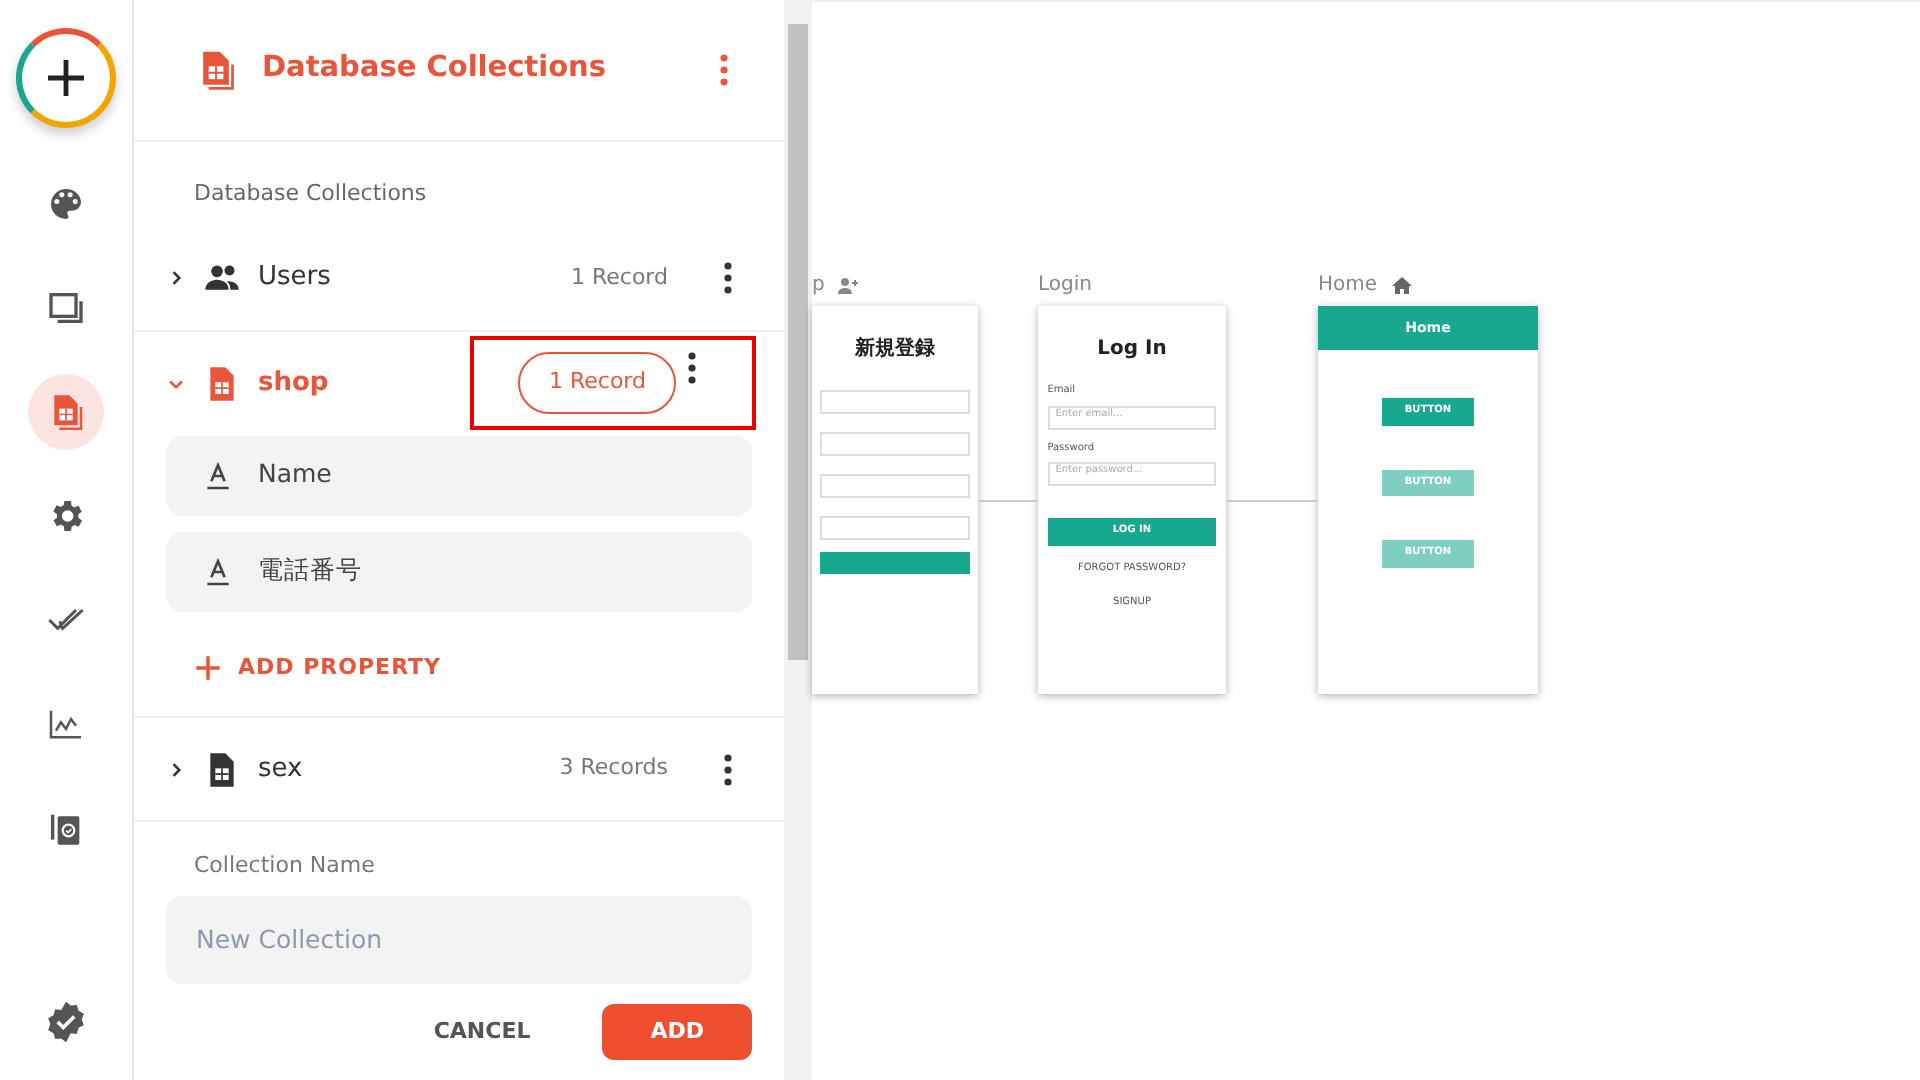 This screenshot has height=1080, width=1920. What do you see at coordinates (1132, 350) in the screenshot?
I see `screen-title: Log In` at bounding box center [1132, 350].